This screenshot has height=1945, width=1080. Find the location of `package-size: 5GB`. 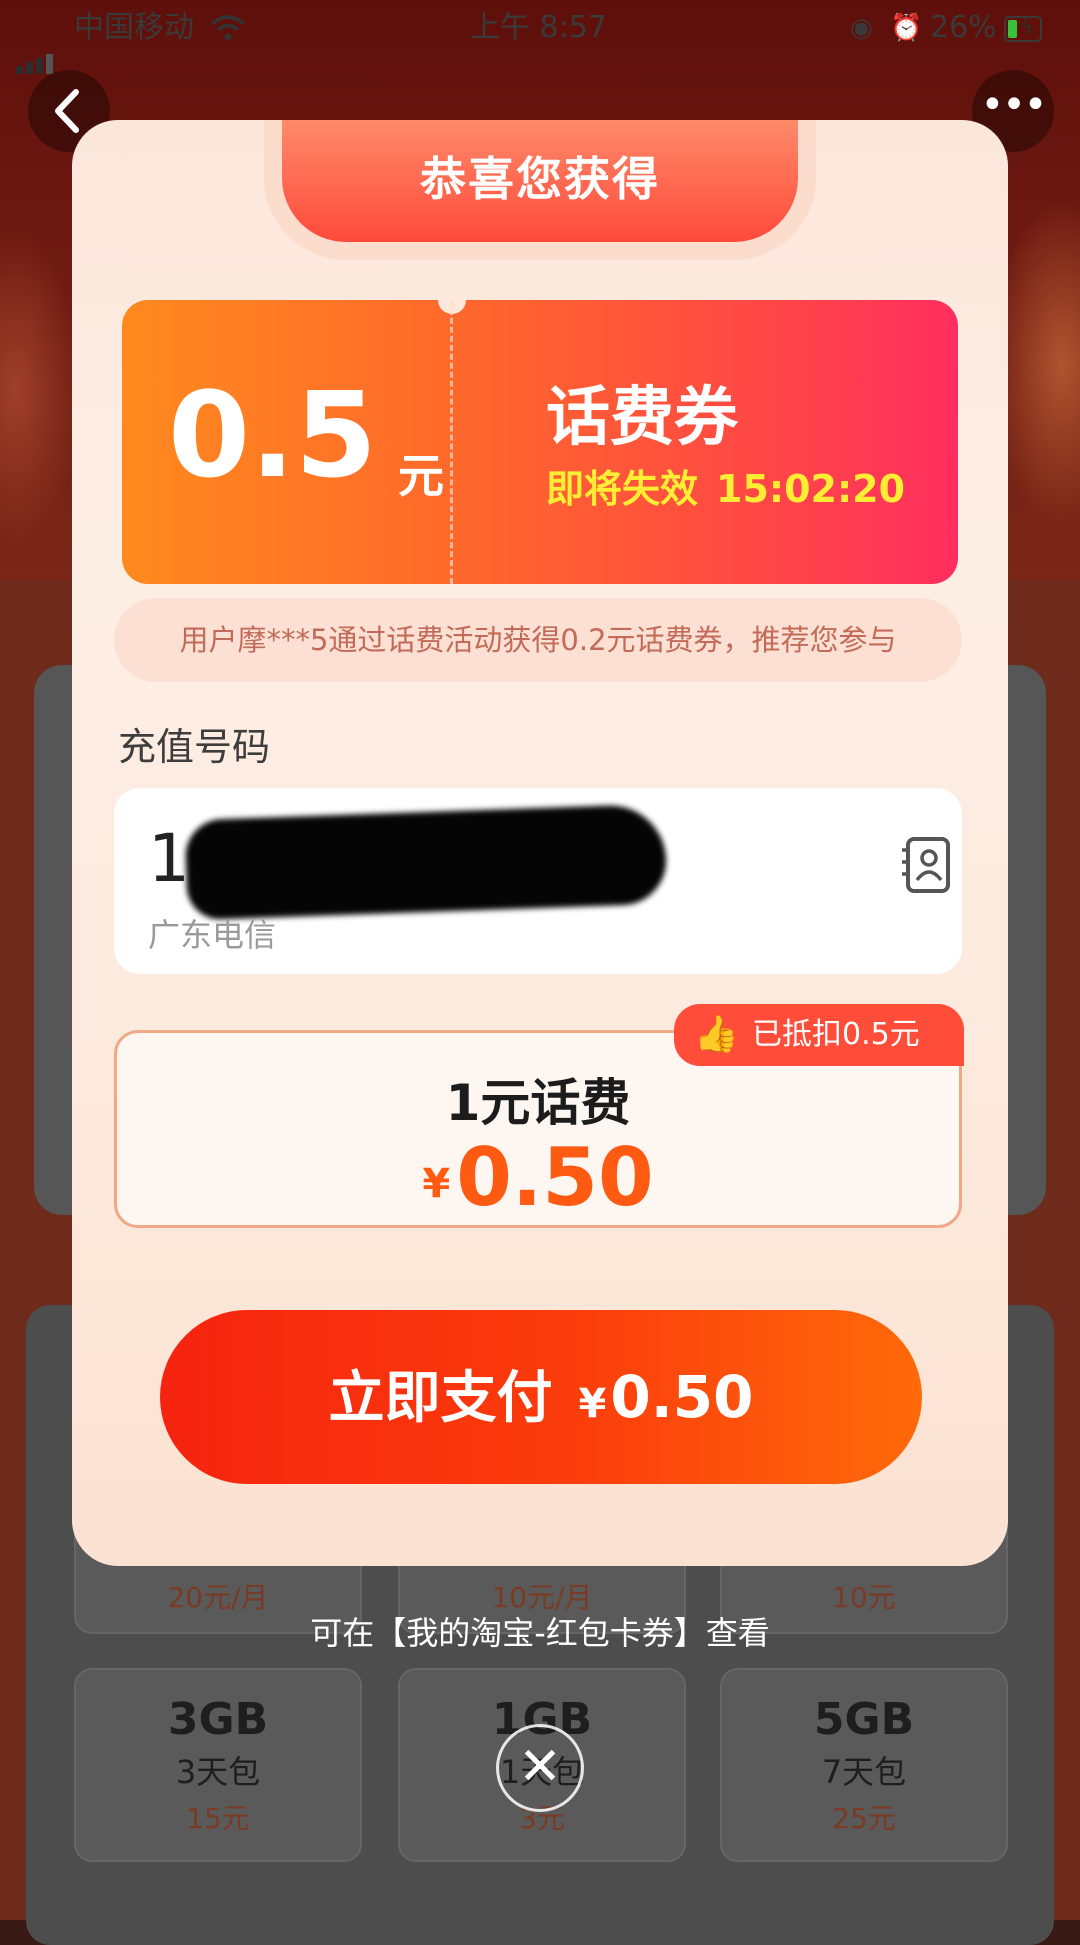

package-size: 5GB is located at coordinates (864, 1719).